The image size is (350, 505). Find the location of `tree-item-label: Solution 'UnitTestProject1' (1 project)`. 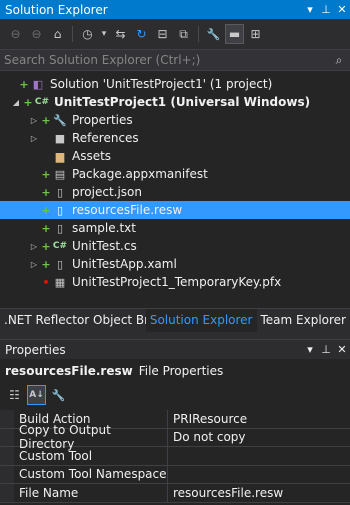

tree-item-label: Solution 'UnitTestProject1' (1 project) is located at coordinates (161, 84).